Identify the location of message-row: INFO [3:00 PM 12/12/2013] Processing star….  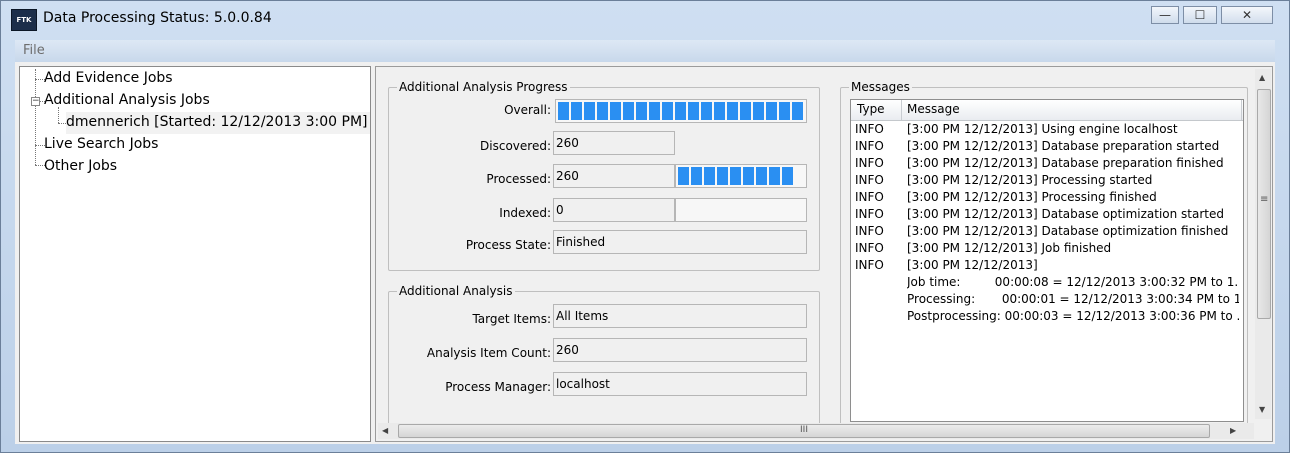
(1047, 181).